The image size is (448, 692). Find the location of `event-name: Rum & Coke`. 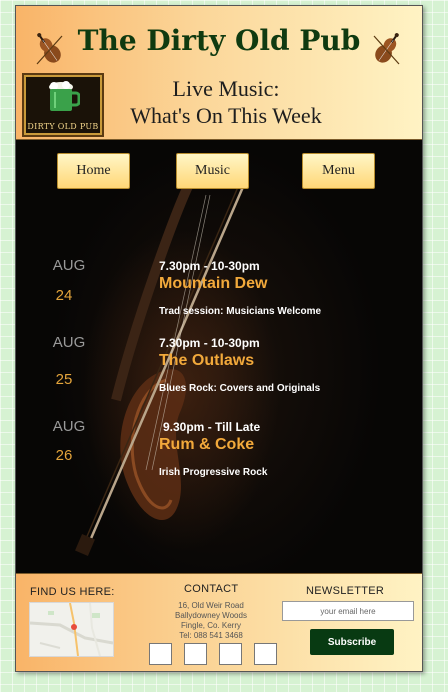

event-name: Rum & Coke is located at coordinates (206, 445).